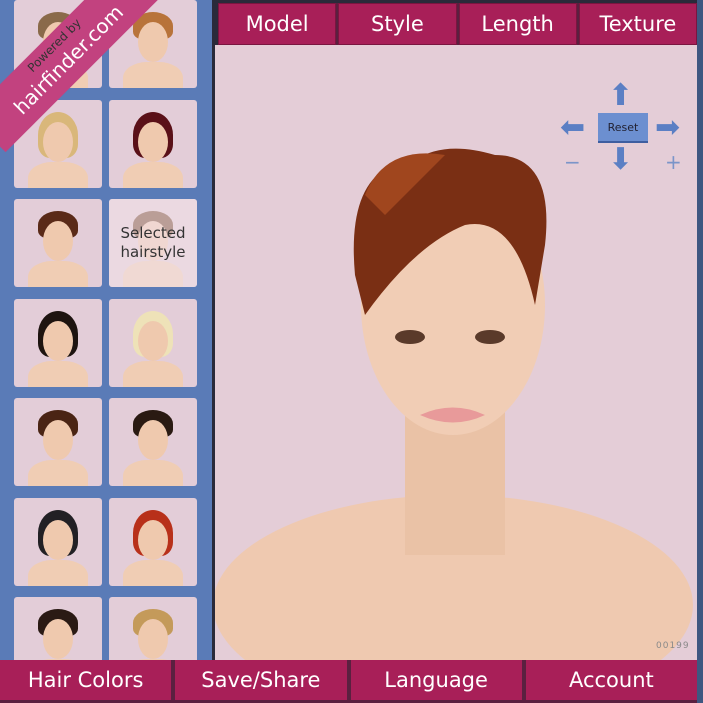 This screenshot has width=703, height=703. What do you see at coordinates (673, 162) in the screenshot?
I see `zoom-in-button: +` at bounding box center [673, 162].